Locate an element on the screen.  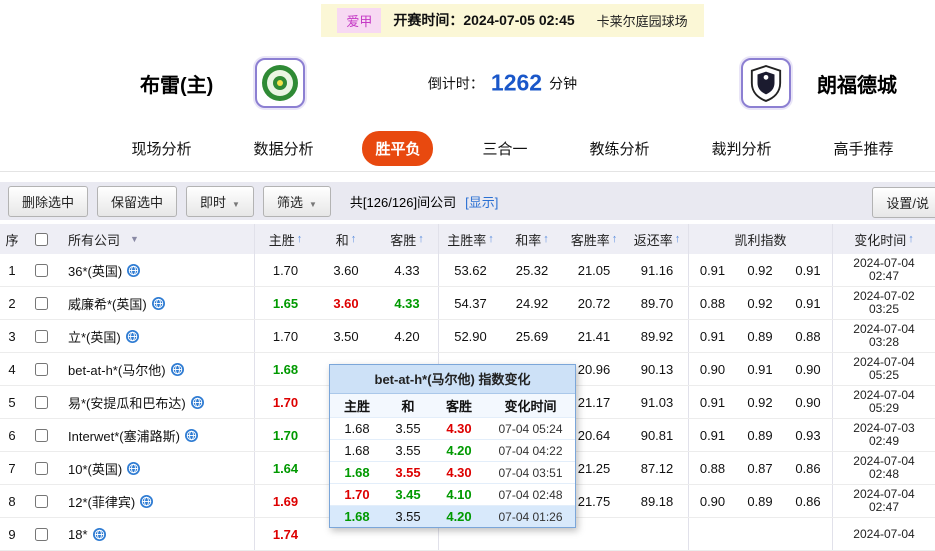
nav-tab-three-in-one: 三合一 is located at coordinates (504, 148).